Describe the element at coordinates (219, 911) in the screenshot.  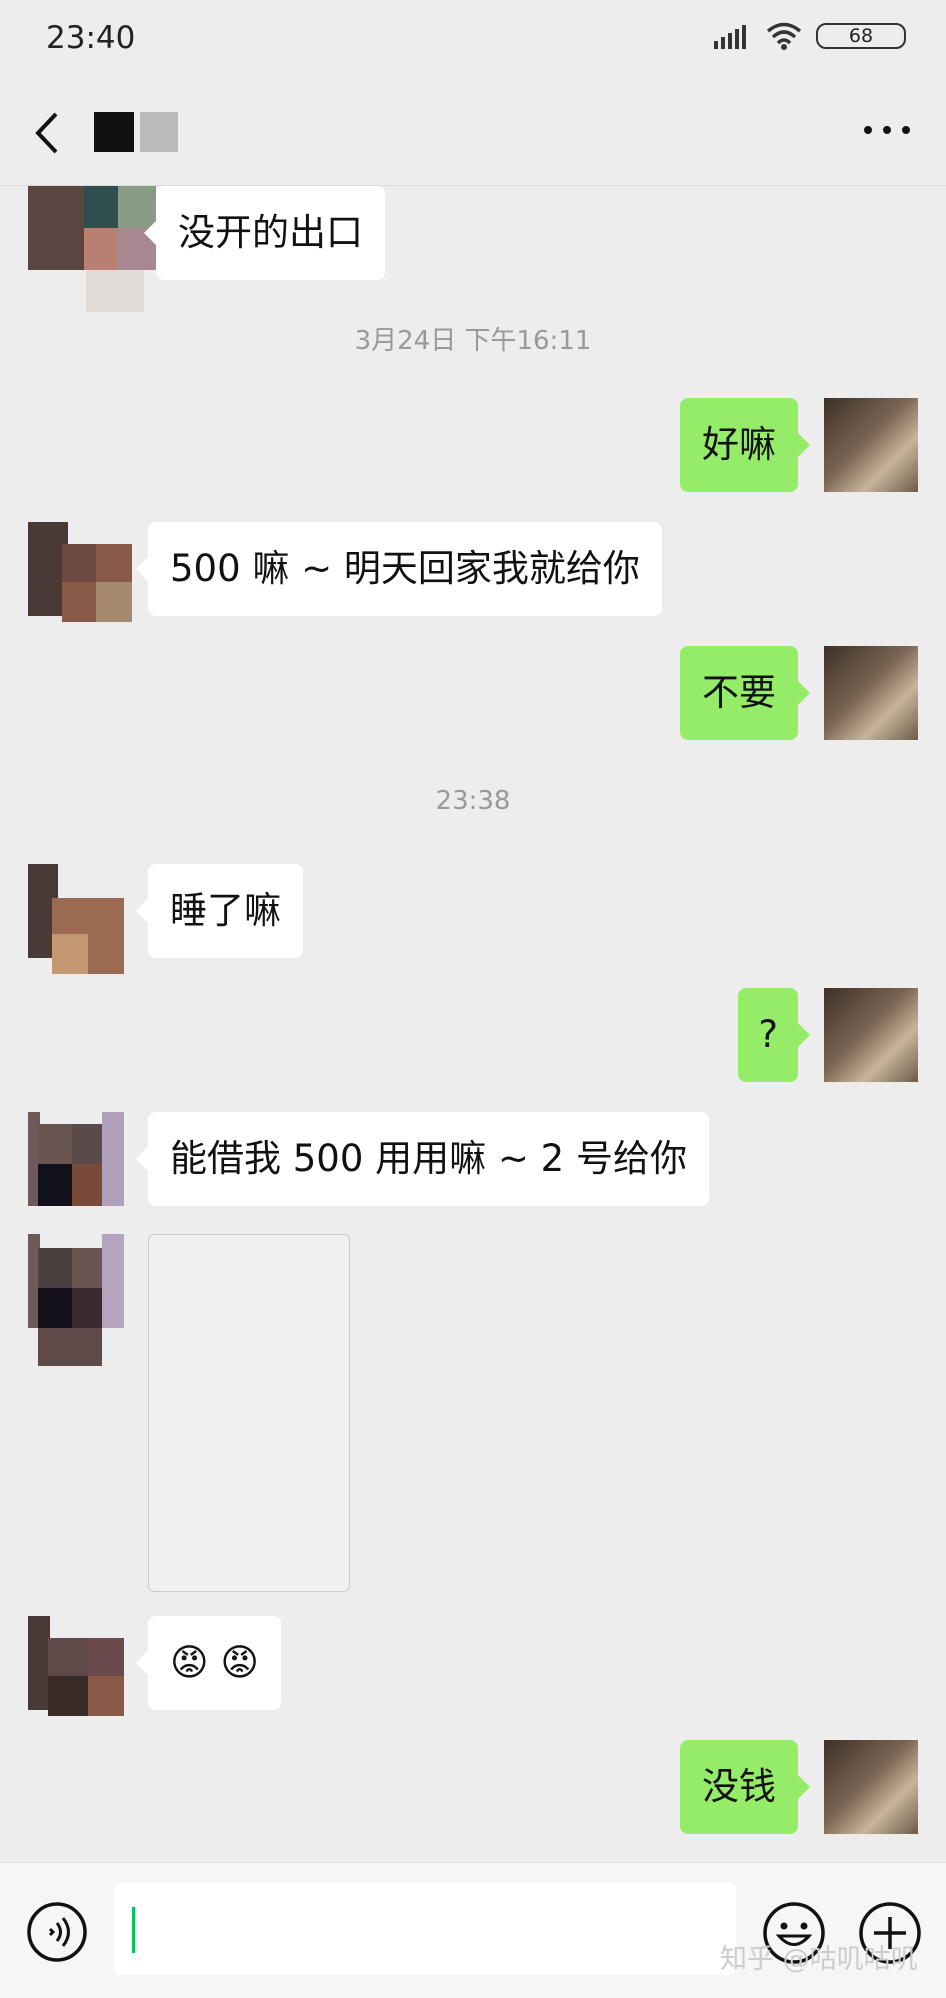
I see `message-bubble-incoming: 睡了嘛` at that location.